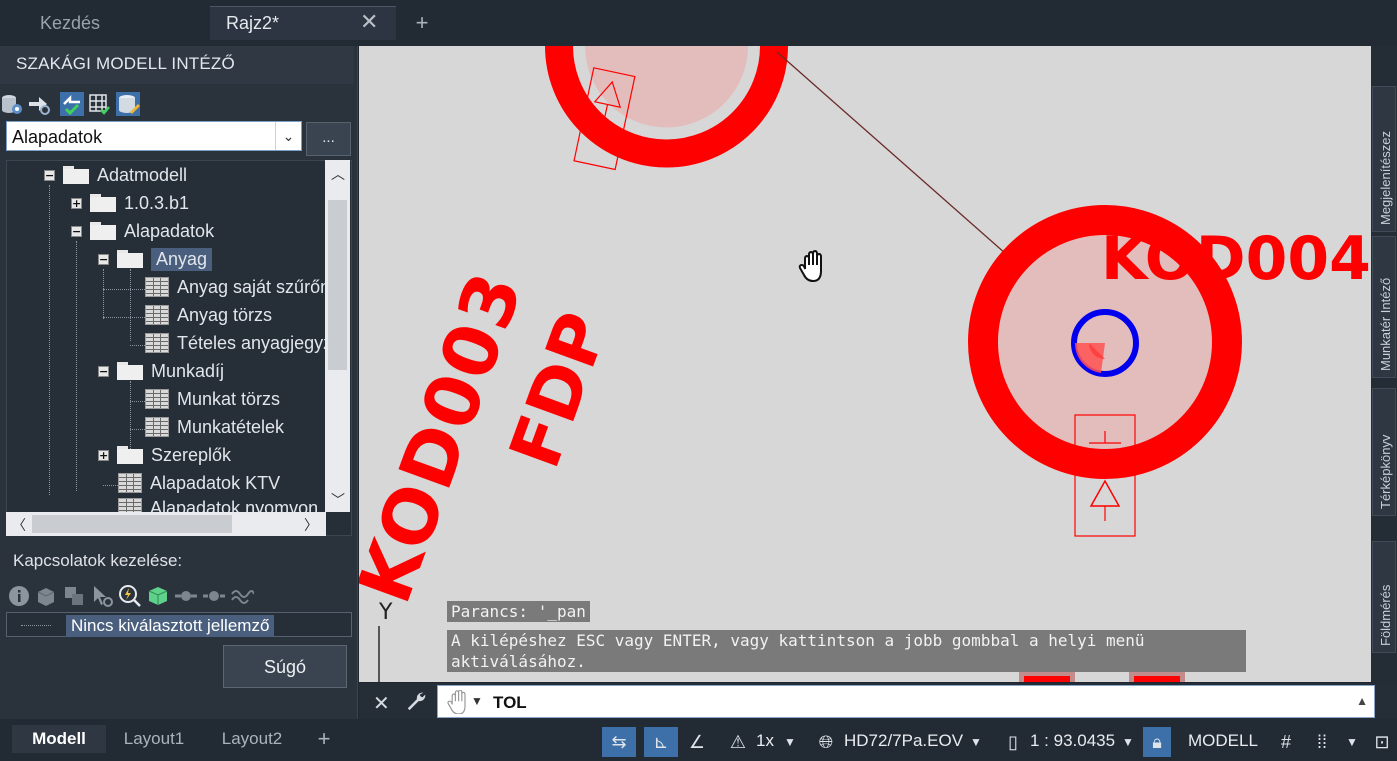 Image resolution: width=1397 pixels, height=761 pixels. I want to click on tab-layout1: Layout1, so click(154, 739).